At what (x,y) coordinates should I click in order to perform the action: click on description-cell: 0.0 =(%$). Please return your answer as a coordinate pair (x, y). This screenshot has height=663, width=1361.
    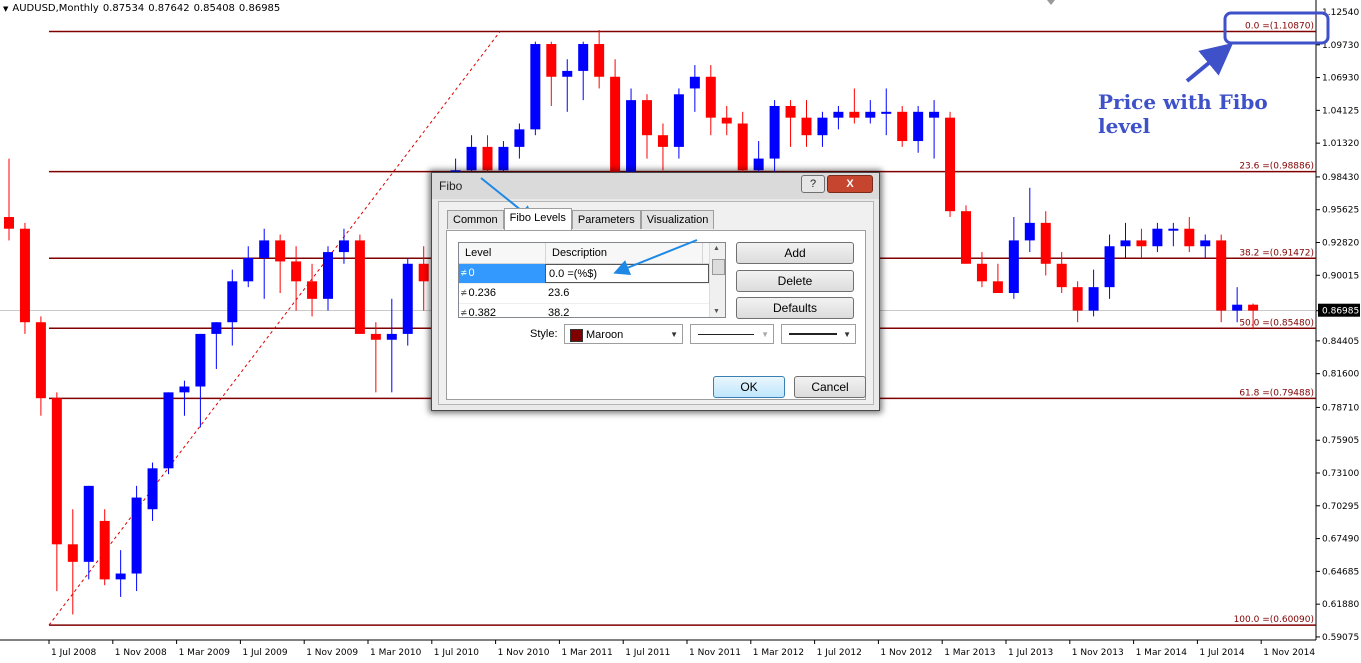
    Looking at the image, I should click on (627, 273).